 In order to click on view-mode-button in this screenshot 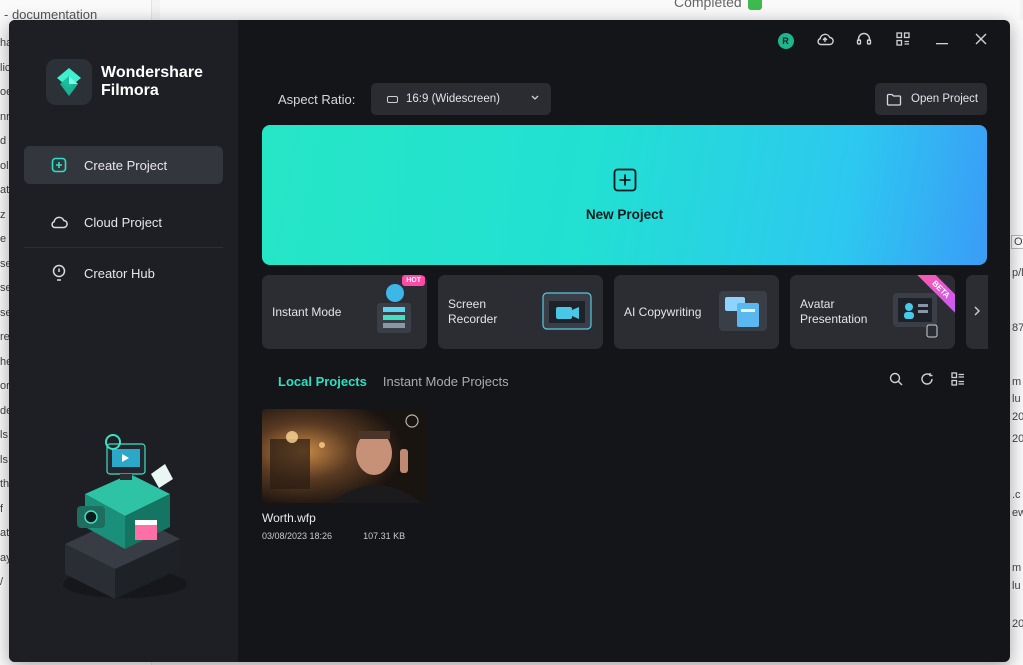, I will do `click(958, 381)`.